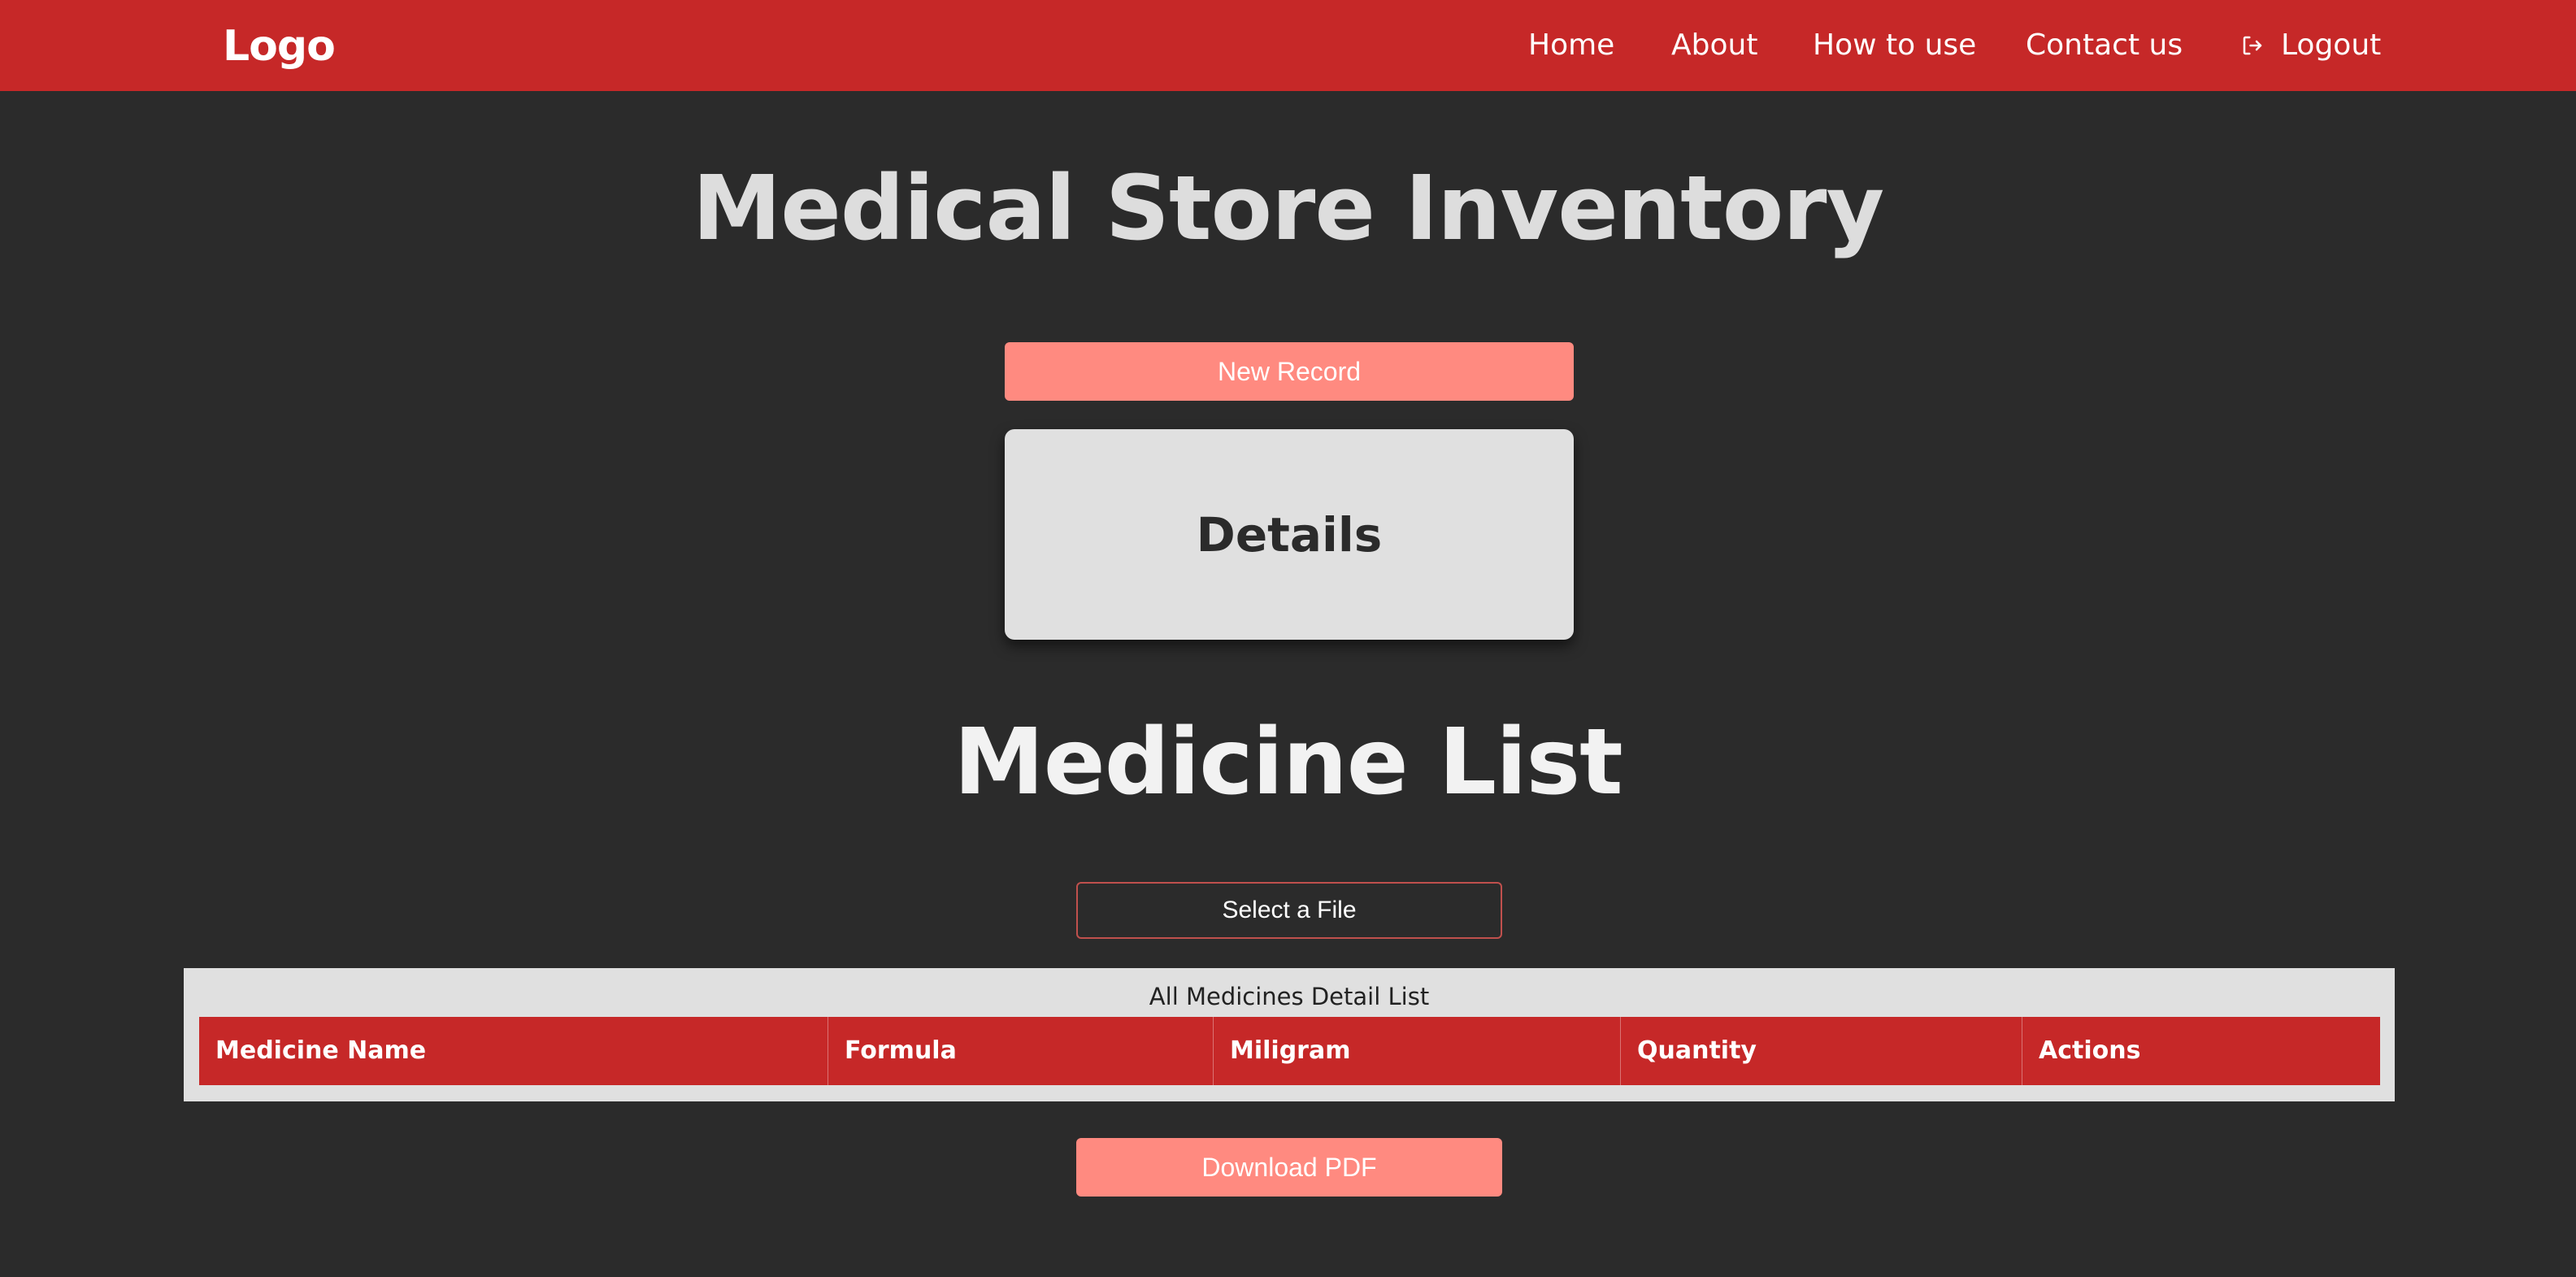 This screenshot has width=2576, height=1277. Describe the element at coordinates (513, 1051) in the screenshot. I see `column-header-medicine-name: Medicine Name` at that location.